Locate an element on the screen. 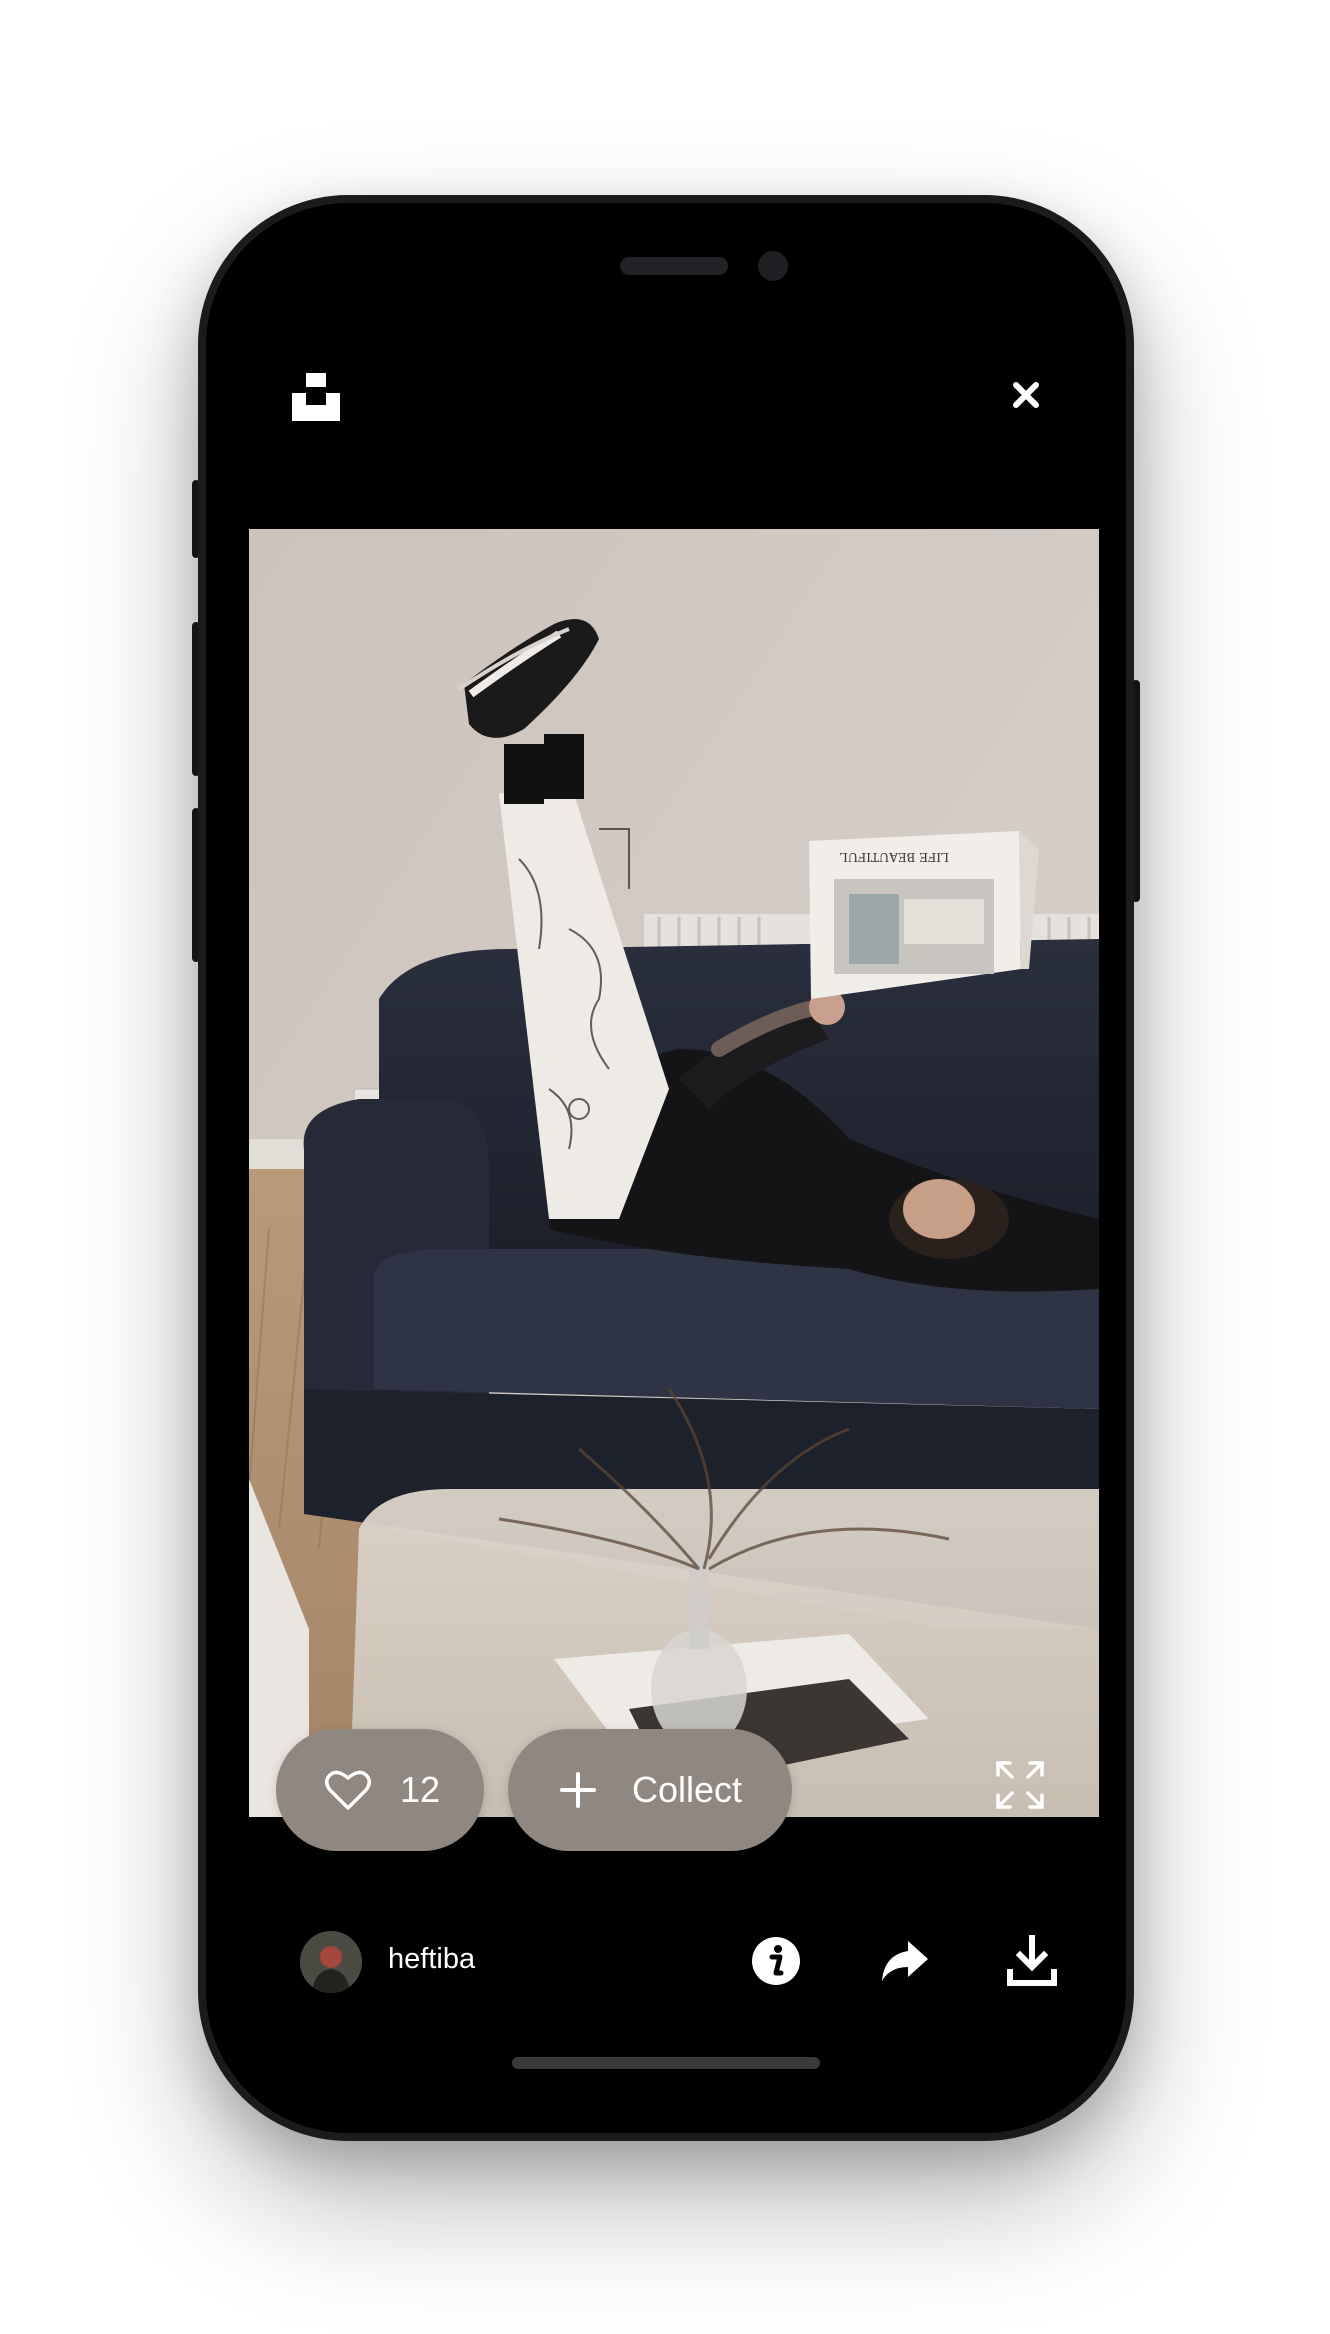 The width and height of the screenshot is (1330, 2334). like-count: 12 is located at coordinates (420, 1789).